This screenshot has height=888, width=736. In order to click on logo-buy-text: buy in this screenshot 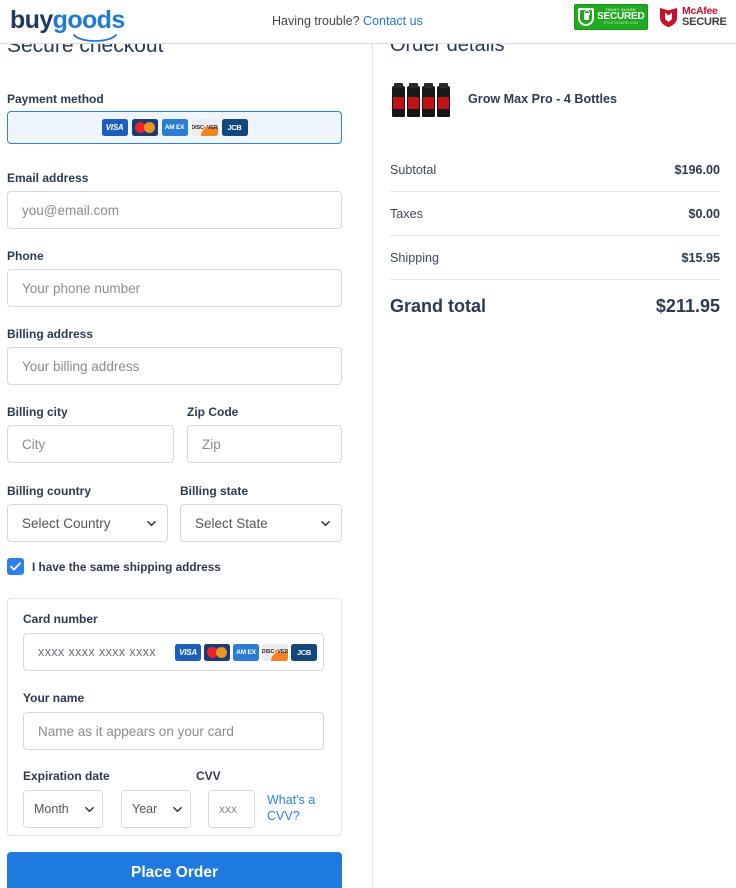, I will do `click(31, 20)`.